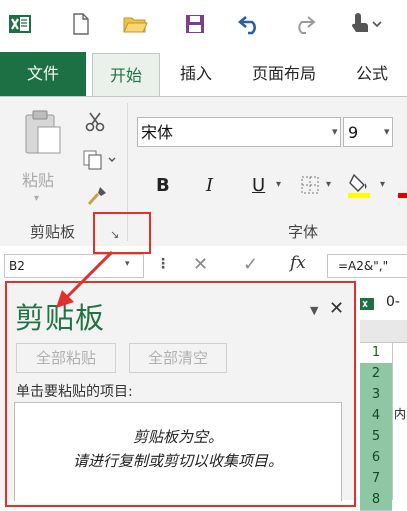 This screenshot has height=511, width=407. What do you see at coordinates (367, 266) in the screenshot?
I see `formula-input: =A2&","` at bounding box center [367, 266].